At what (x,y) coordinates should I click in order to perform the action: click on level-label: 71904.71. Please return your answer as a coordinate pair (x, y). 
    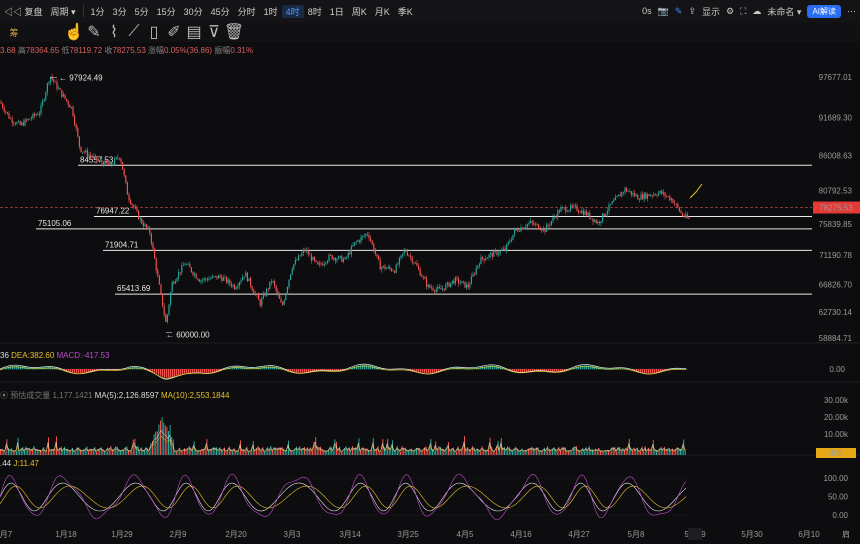
    Looking at the image, I should click on (122, 244).